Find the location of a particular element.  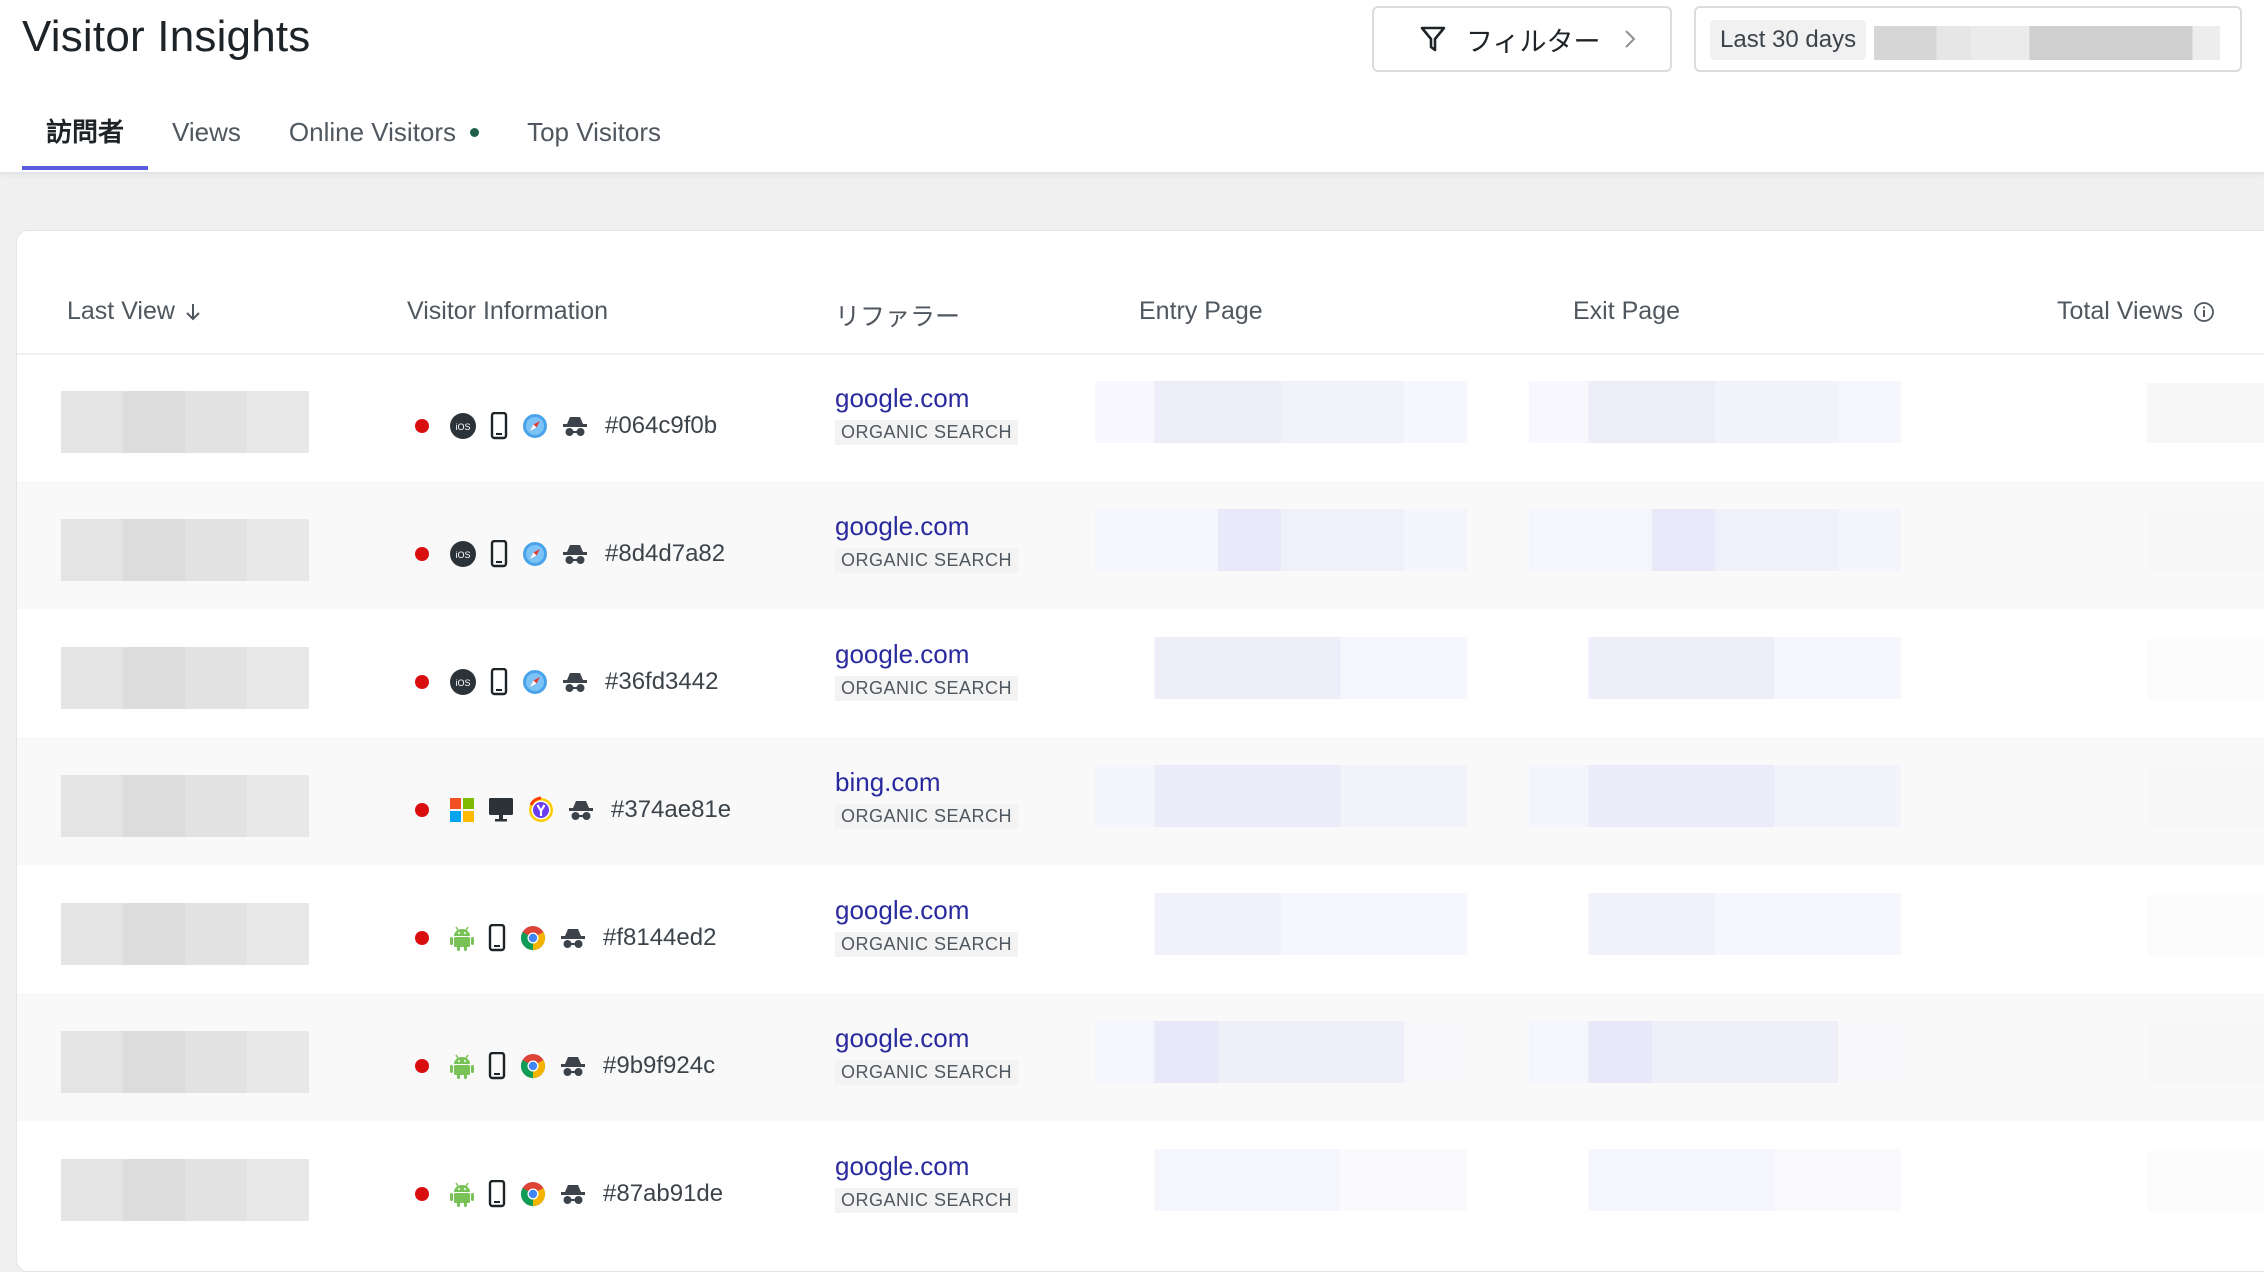

desktop-icon is located at coordinates (501, 810).